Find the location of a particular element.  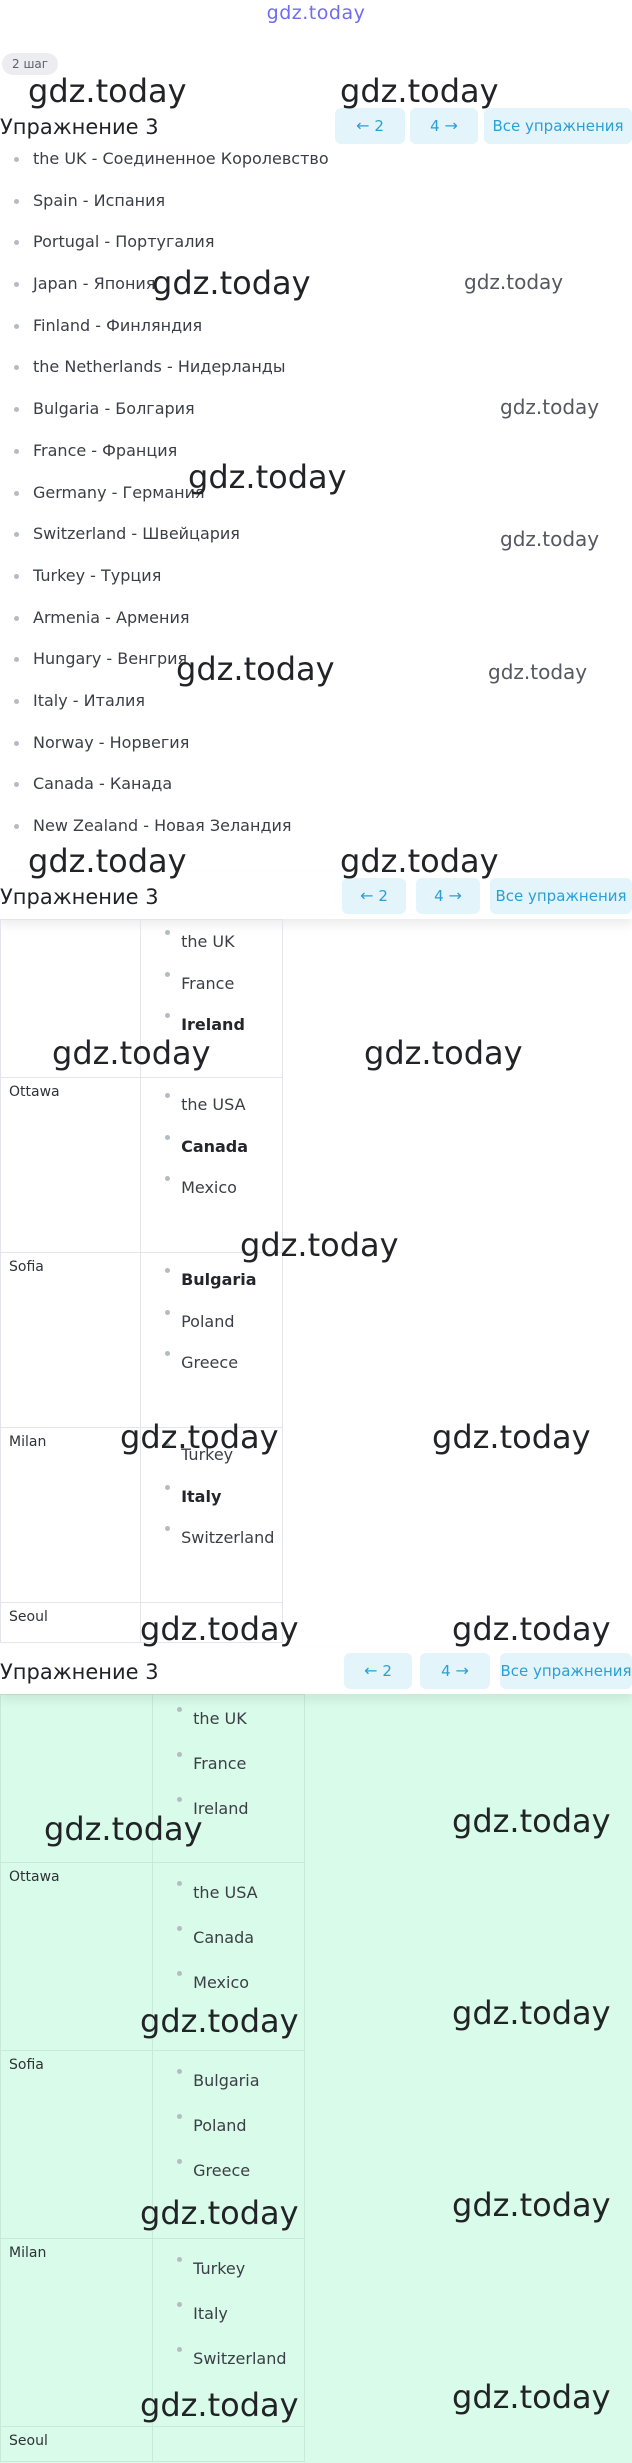

option-item-selected: Canada is located at coordinates (211, 1155).